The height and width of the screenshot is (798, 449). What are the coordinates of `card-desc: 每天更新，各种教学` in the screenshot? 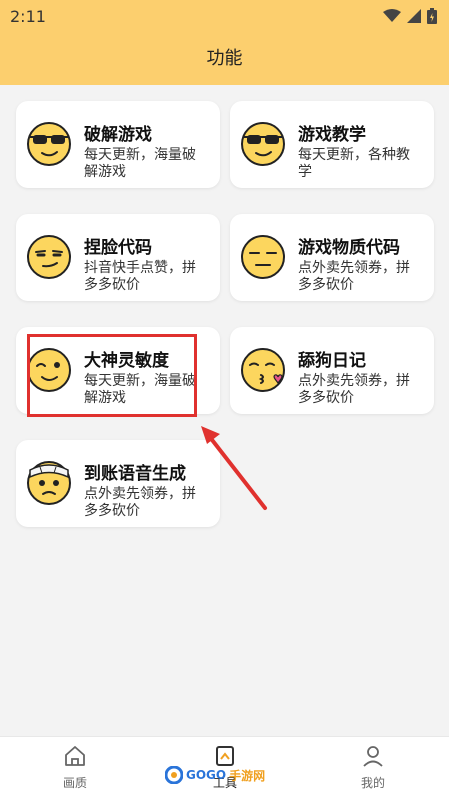 It's located at (354, 163).